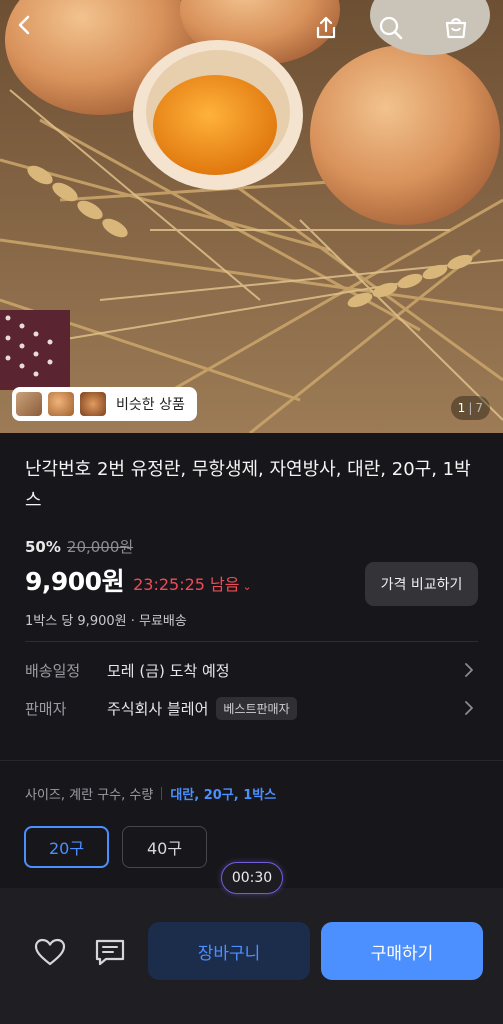 This screenshot has width=503, height=1024. I want to click on best-seller-badge: 베스트판매자, so click(256, 708).